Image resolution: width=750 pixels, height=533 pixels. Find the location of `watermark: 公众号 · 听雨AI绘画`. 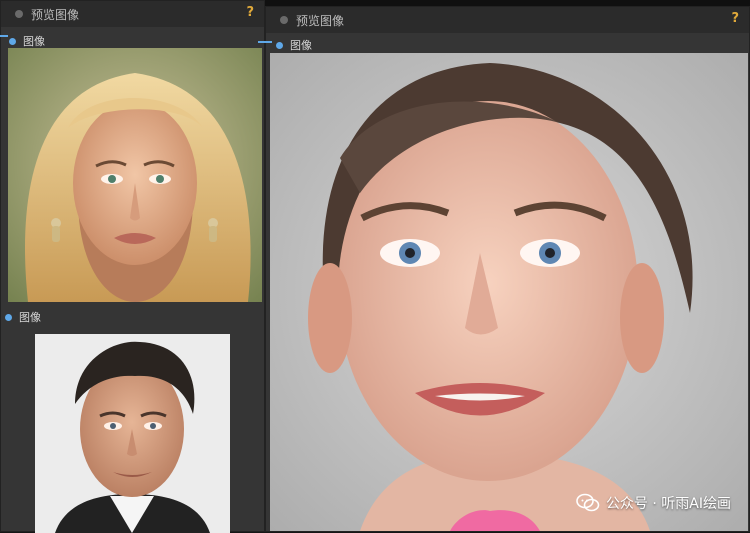

watermark: 公众号 · 听雨AI绘画 is located at coordinates (653, 503).